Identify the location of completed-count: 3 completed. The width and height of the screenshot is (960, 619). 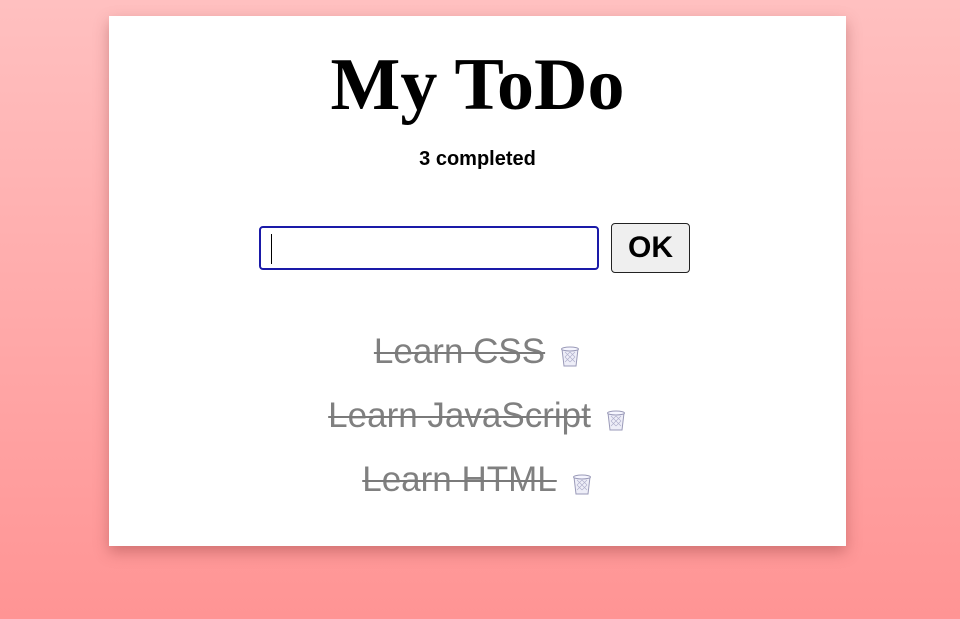
(477, 159).